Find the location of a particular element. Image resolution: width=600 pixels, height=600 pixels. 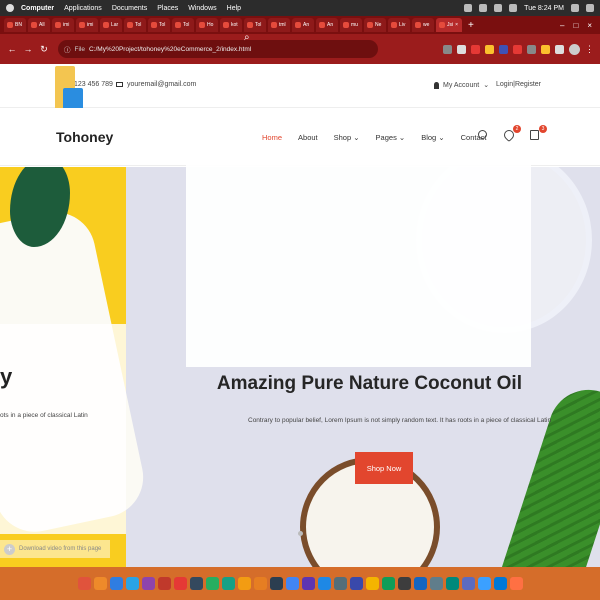

search-icon: ⌕ is located at coordinates (247, 37).